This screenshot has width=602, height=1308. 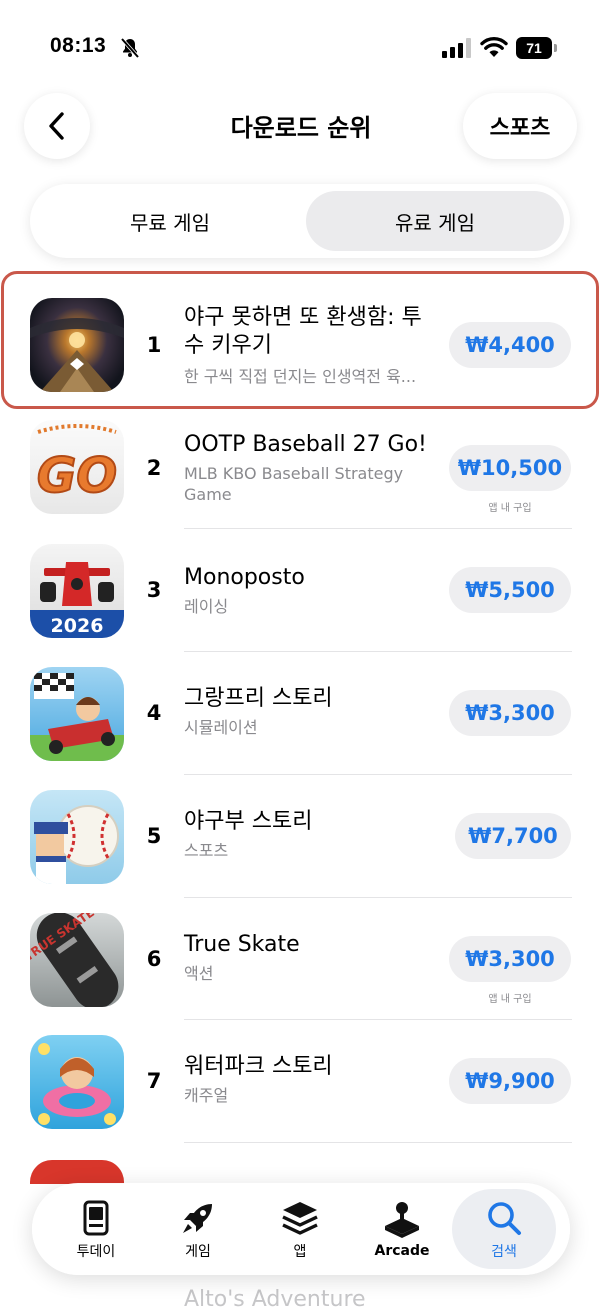 I want to click on waterpark-icon, so click(x=77, y=1082).